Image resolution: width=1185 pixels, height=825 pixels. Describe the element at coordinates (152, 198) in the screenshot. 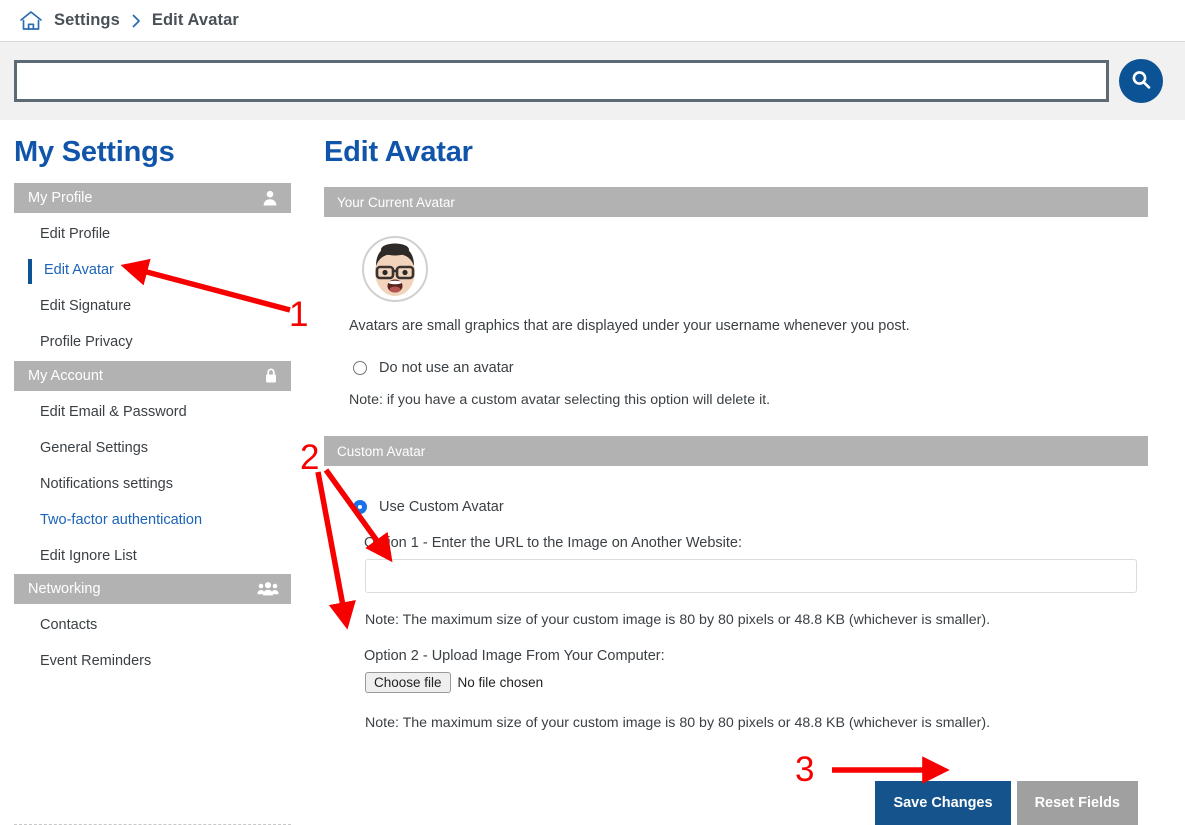

I see `sidebar-group-my-profile: My Profile` at that location.